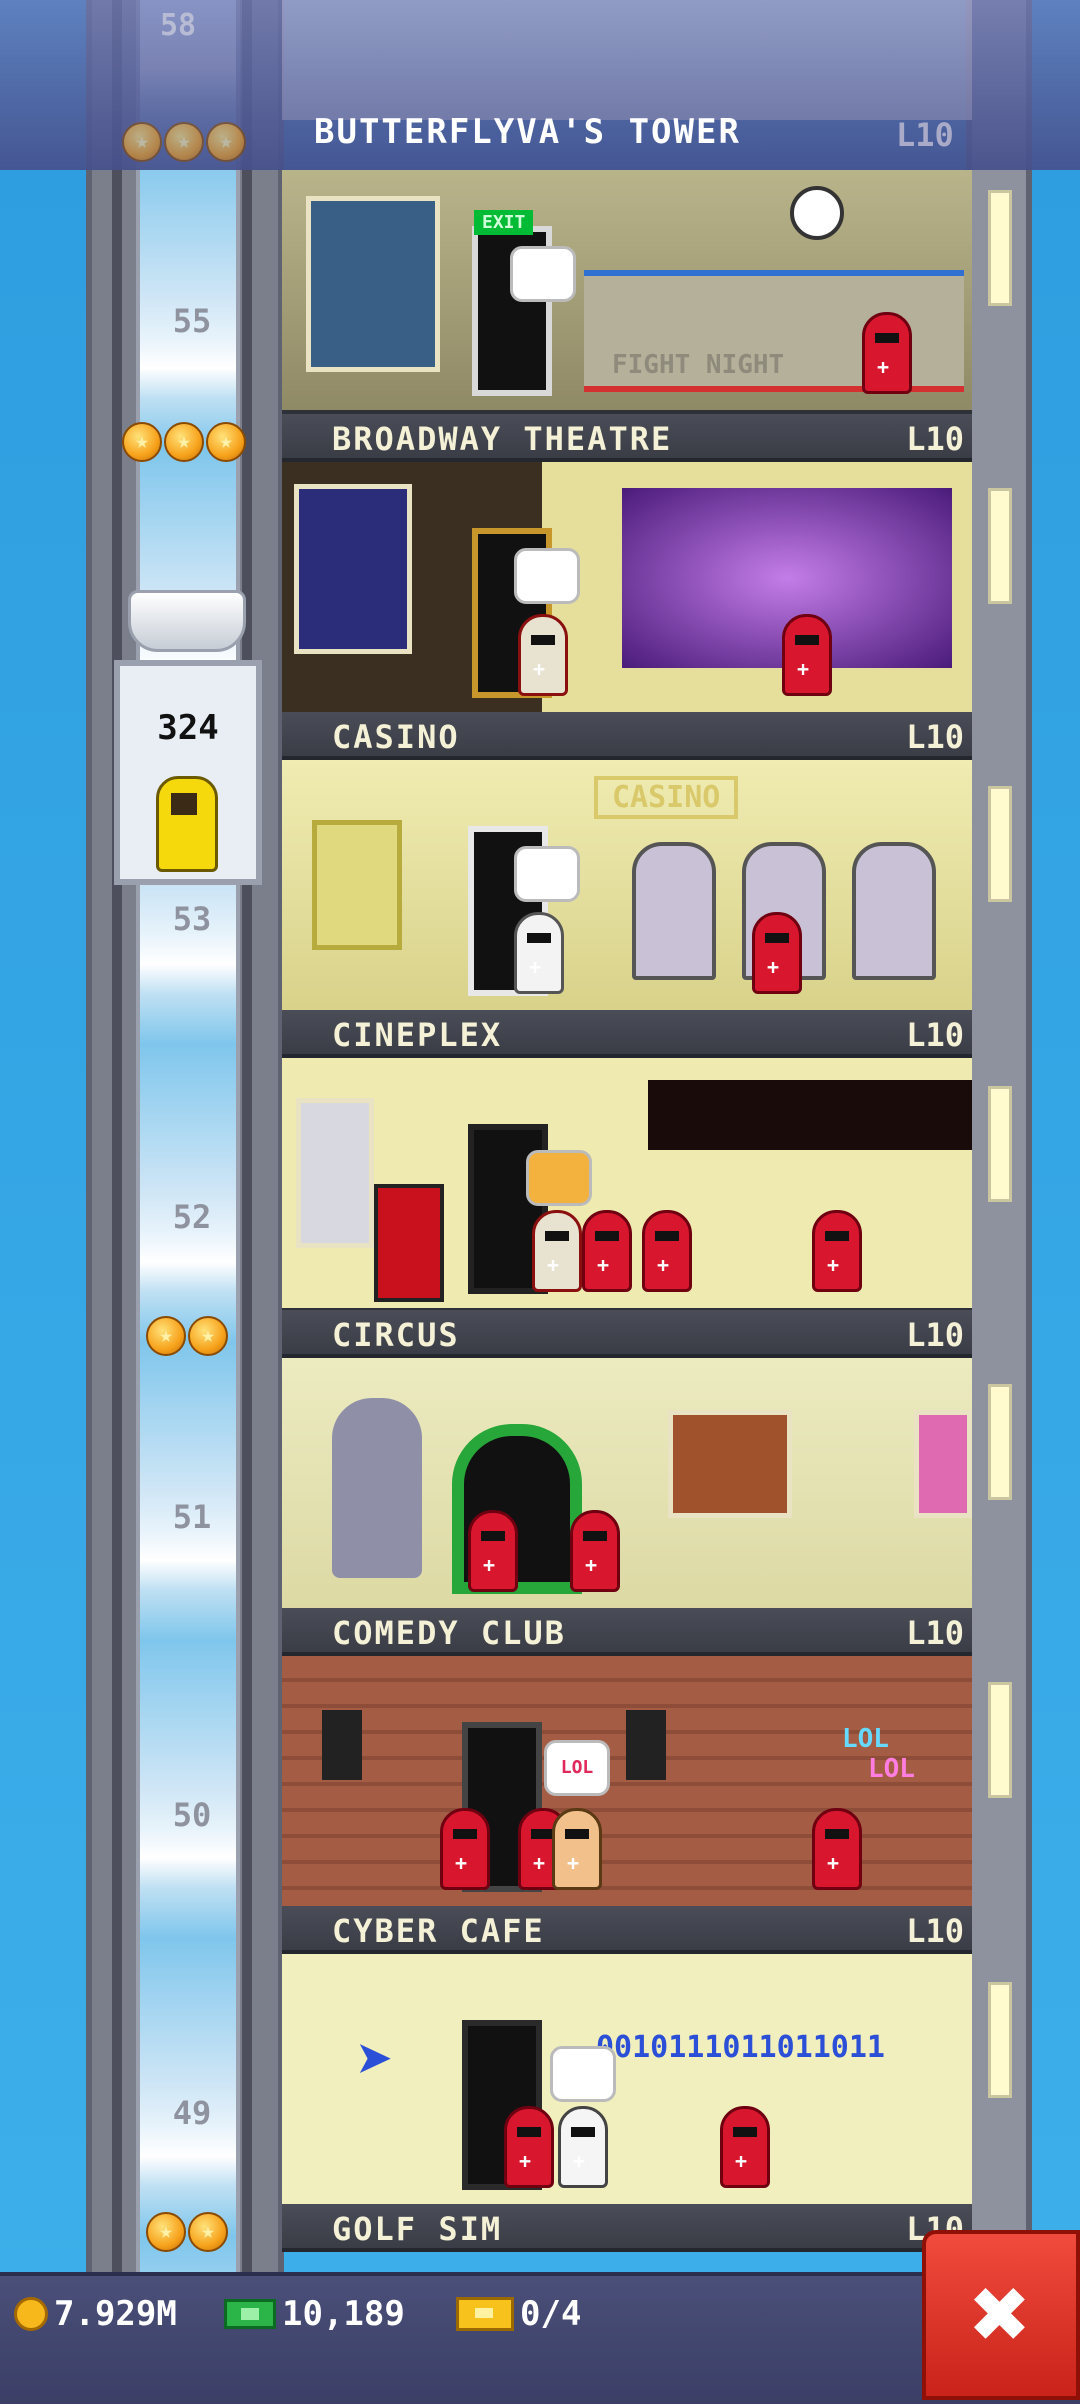 The height and width of the screenshot is (2404, 1080). Describe the element at coordinates (377, 1488) in the screenshot. I see `elephant-statue` at that location.